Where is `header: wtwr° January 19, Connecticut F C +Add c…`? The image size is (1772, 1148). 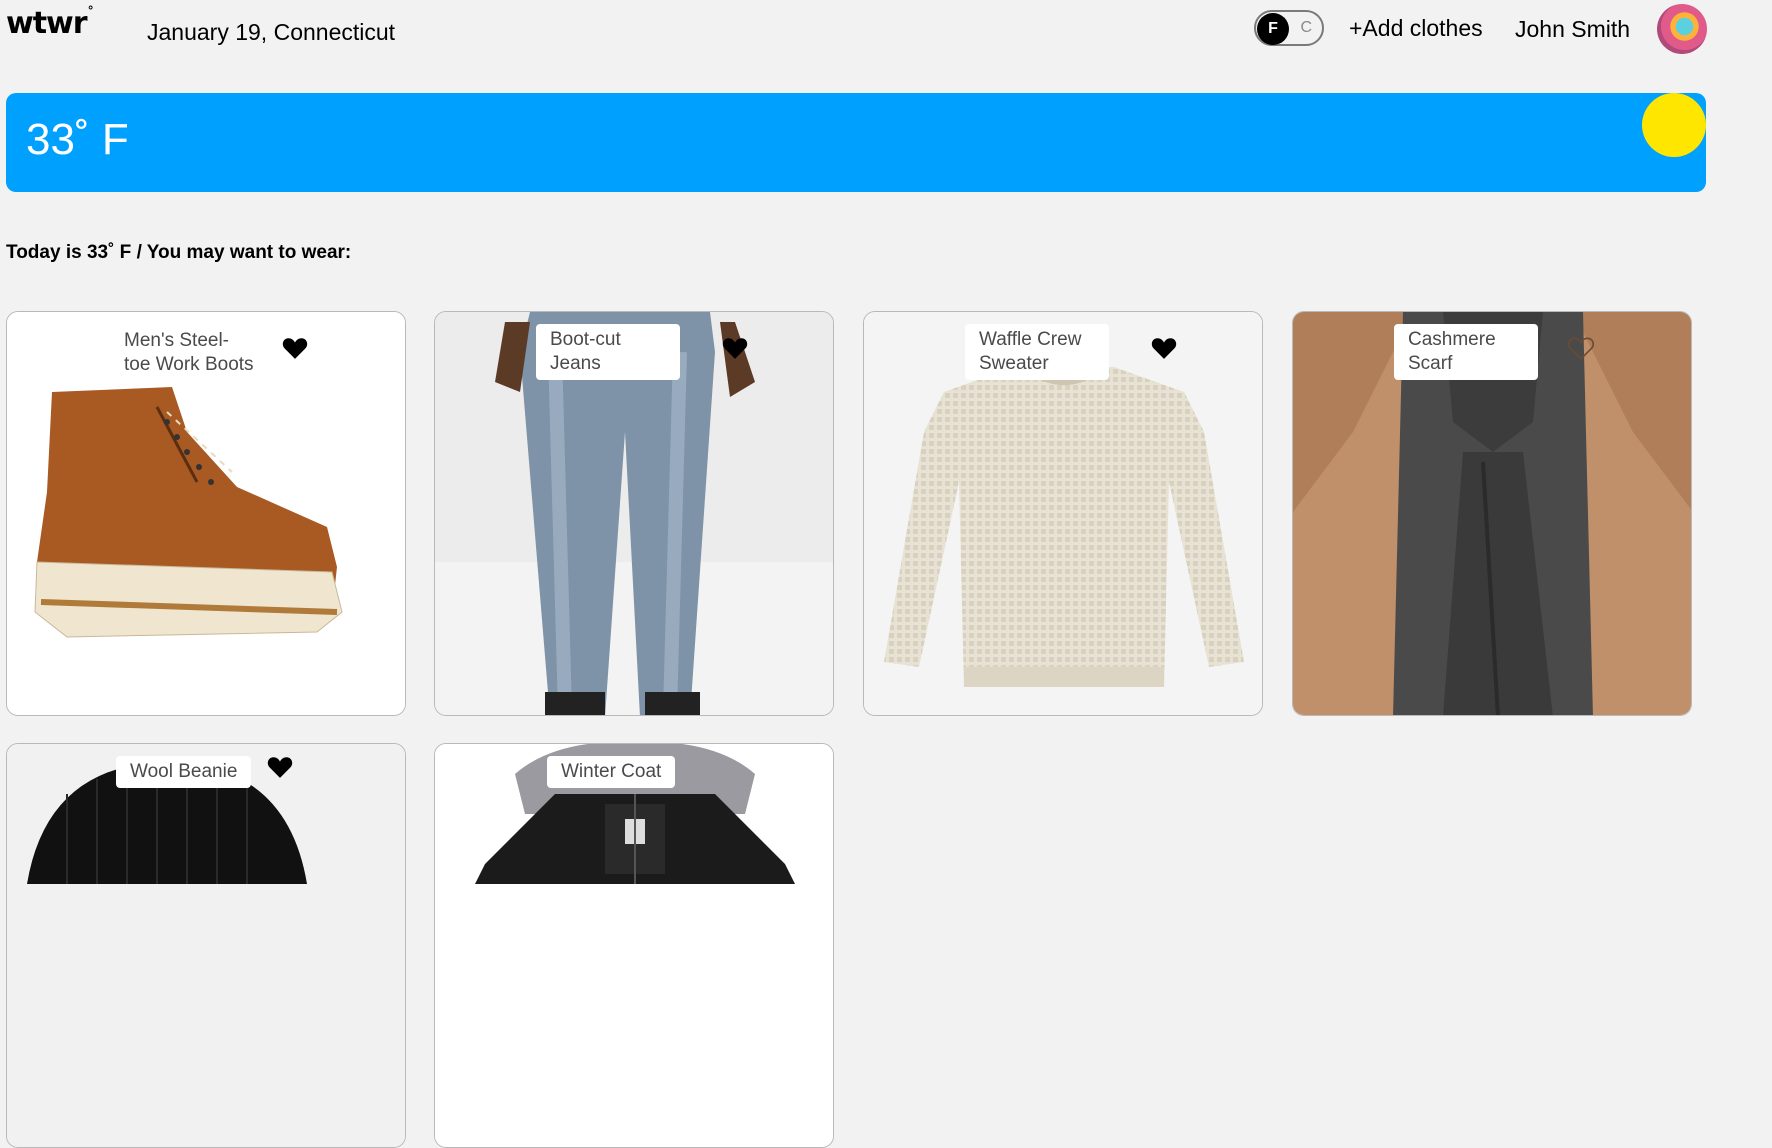 header: wtwr° January 19, Connecticut F C +Add c… is located at coordinates (886, 30).